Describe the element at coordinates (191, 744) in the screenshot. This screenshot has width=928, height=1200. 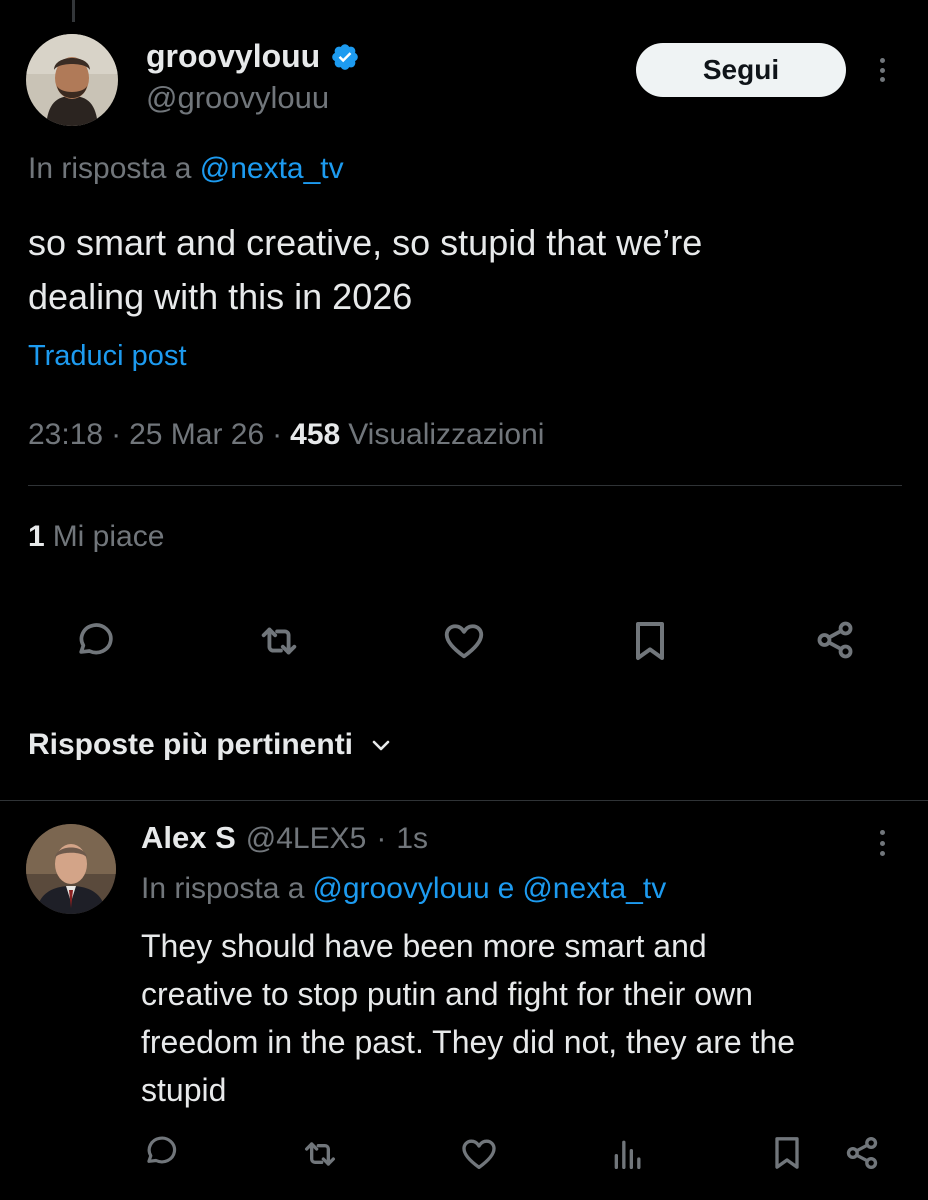
I see `replies-sort-label: Risposte più pertinenti` at that location.